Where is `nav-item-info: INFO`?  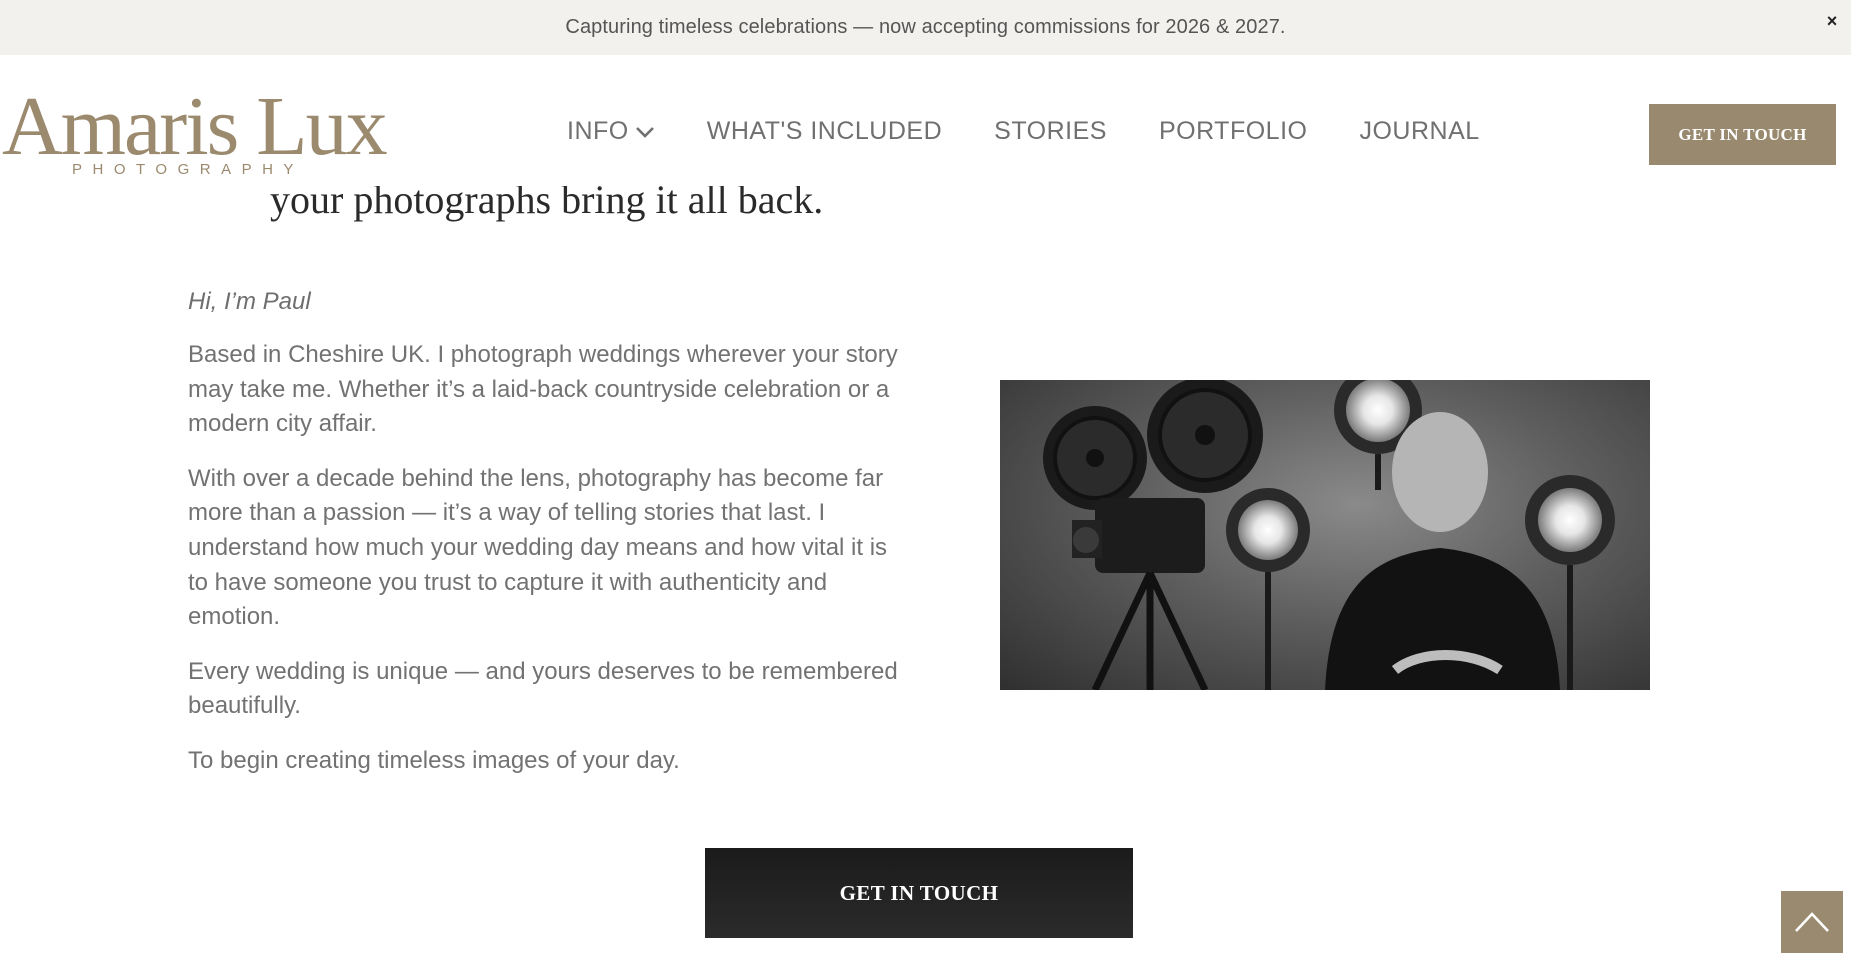 nav-item-info: INFO is located at coordinates (611, 131).